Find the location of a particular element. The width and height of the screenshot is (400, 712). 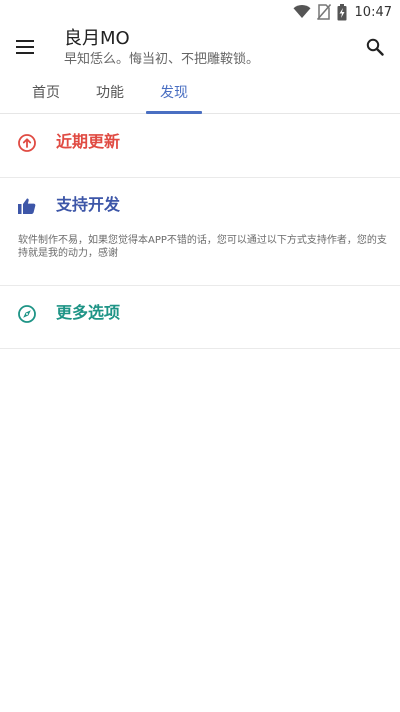

no-sim-icon is located at coordinates (323, 12).